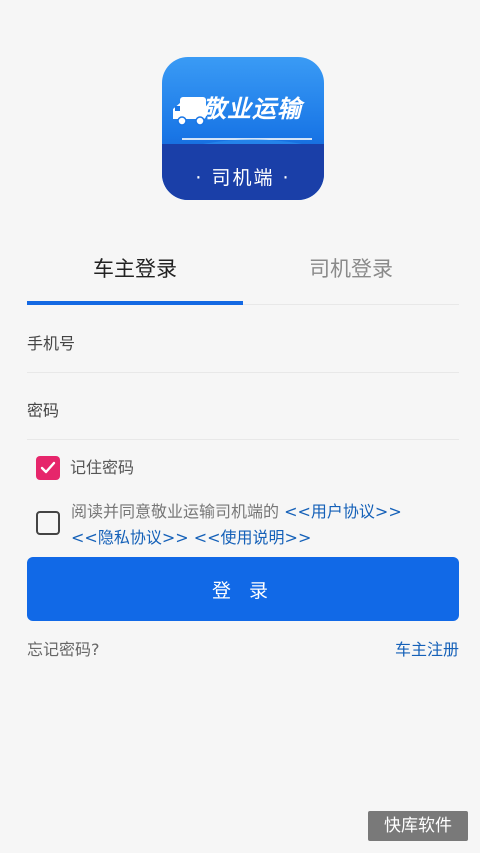 The width and height of the screenshot is (480, 853). I want to click on owner-register-link: 车主注册, so click(427, 648).